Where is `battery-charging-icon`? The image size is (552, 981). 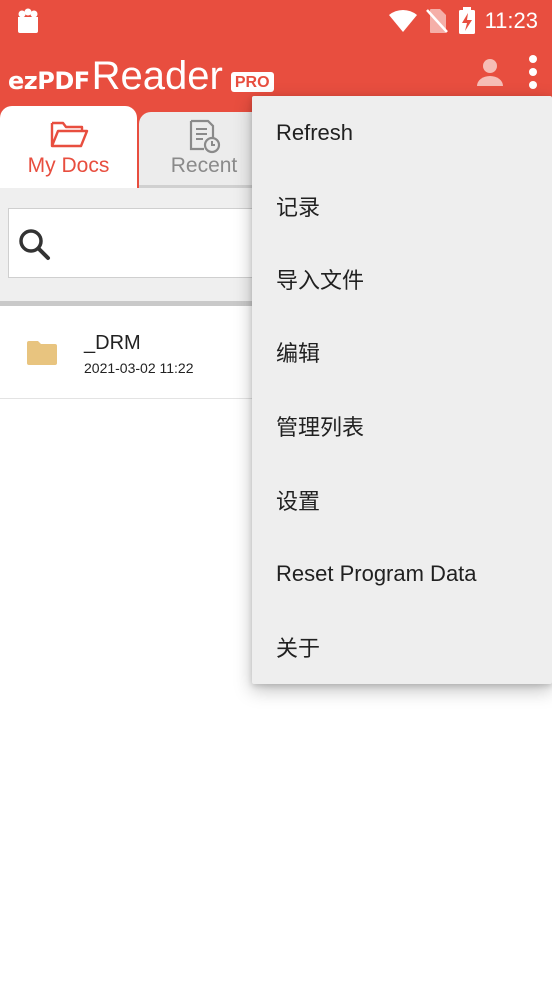 battery-charging-icon is located at coordinates (467, 23).